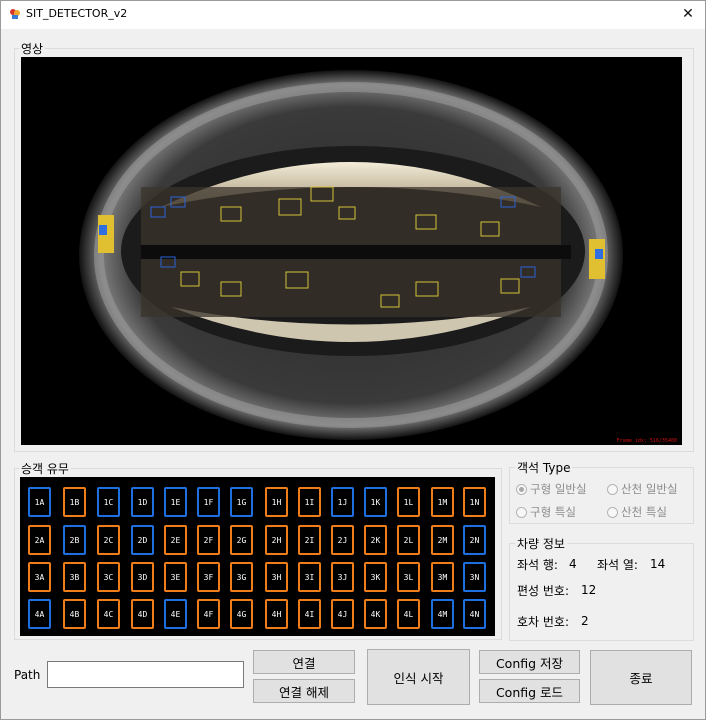  What do you see at coordinates (145, 674) in the screenshot?
I see `path-input` at bounding box center [145, 674].